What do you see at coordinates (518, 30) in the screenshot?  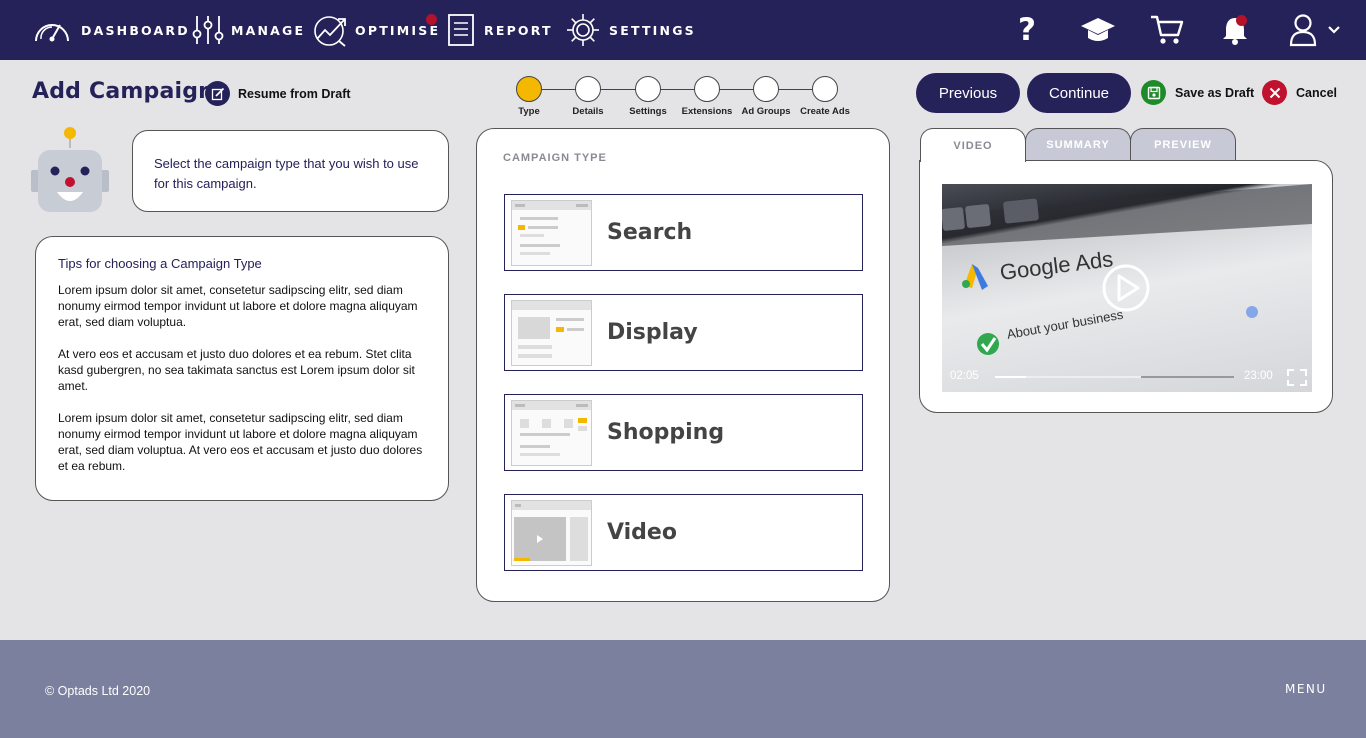 I see `nav-report-label: REPORT` at bounding box center [518, 30].